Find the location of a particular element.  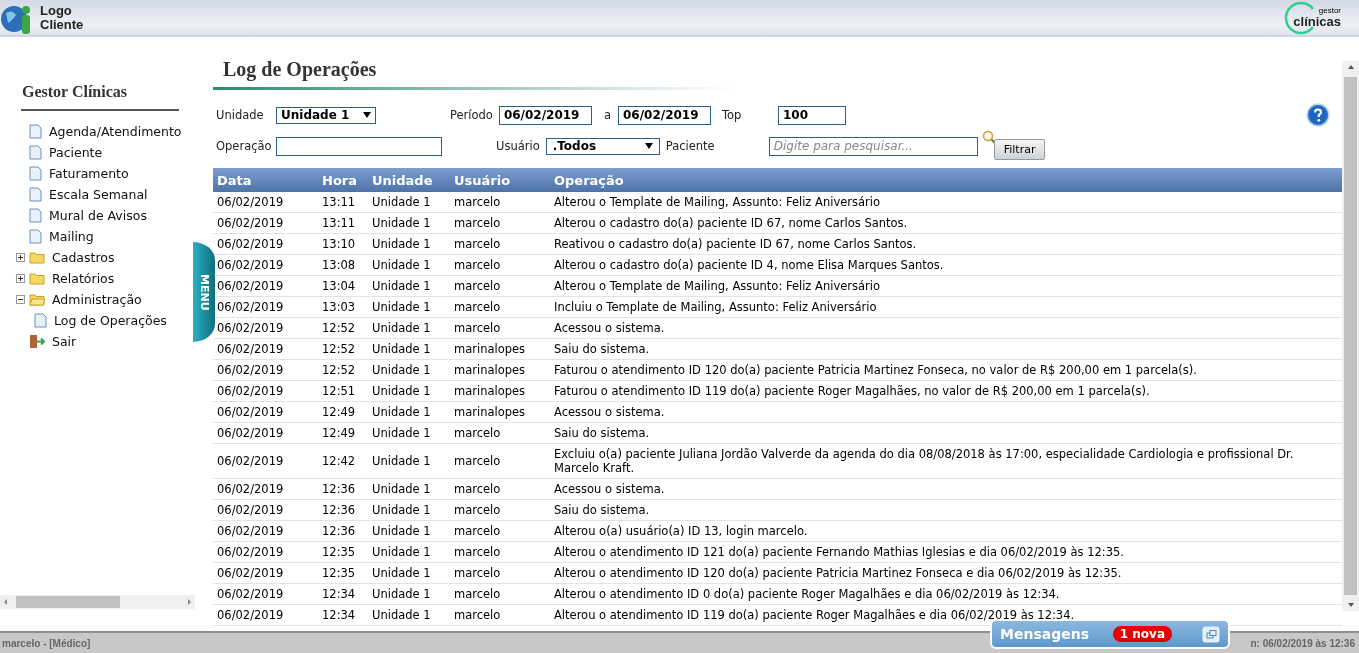

vertical-scrollbar is located at coordinates (1350, 336).